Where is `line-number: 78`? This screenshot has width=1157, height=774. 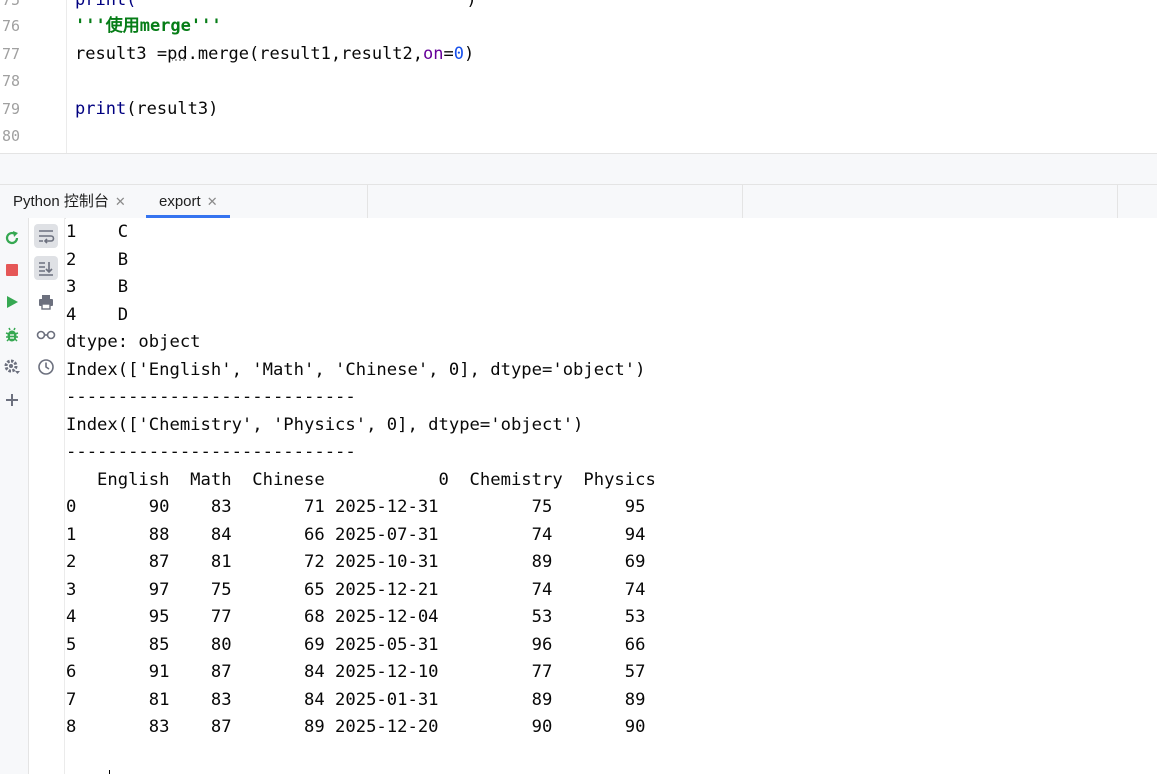 line-number: 78 is located at coordinates (10, 81).